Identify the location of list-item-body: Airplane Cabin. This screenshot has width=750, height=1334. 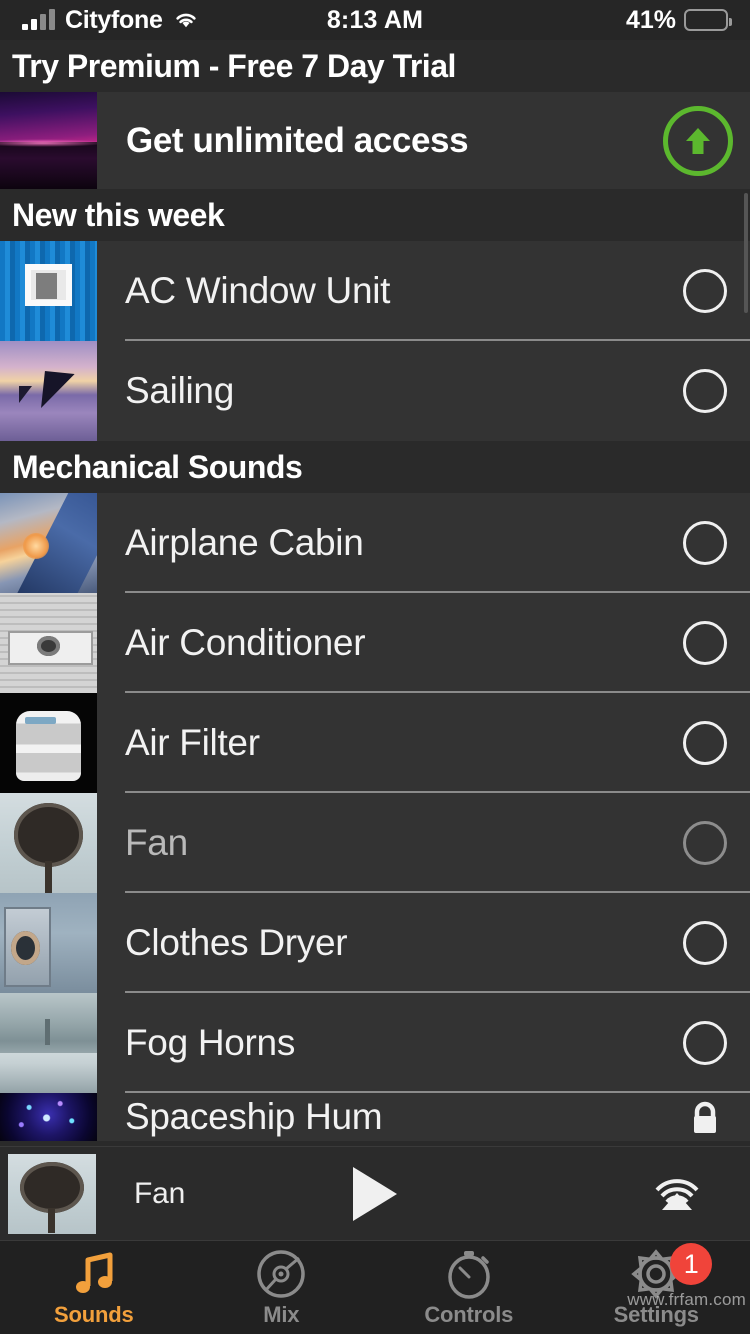
(437, 543).